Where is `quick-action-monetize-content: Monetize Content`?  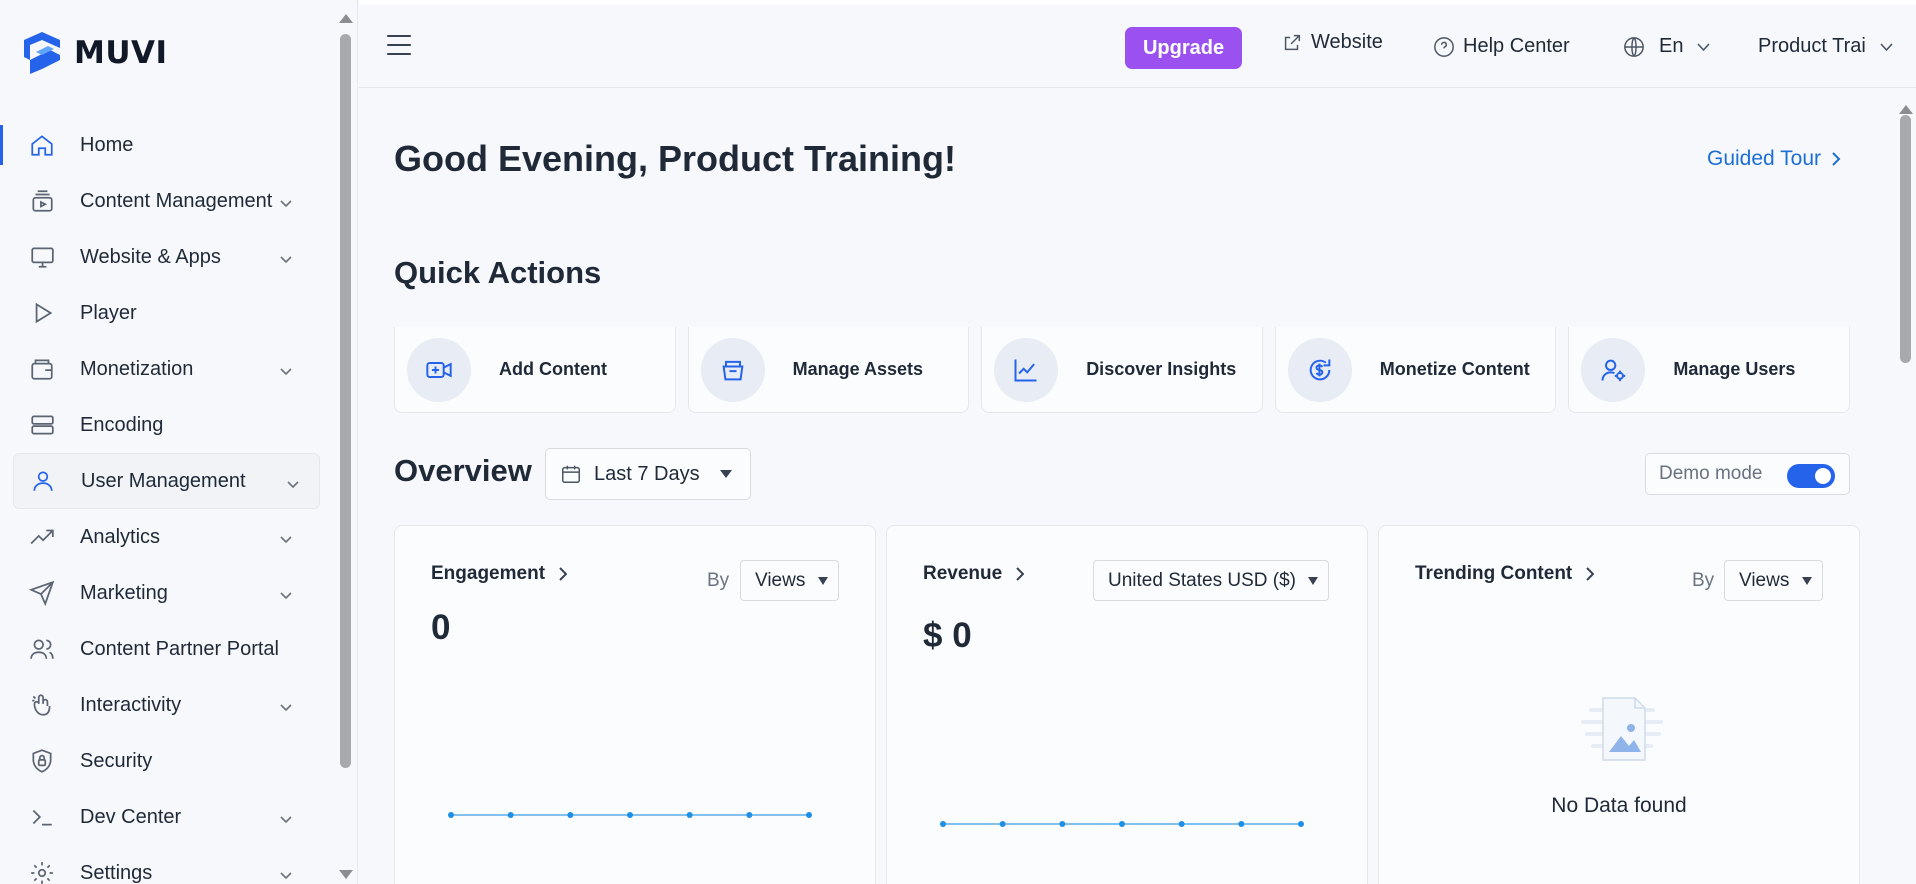 quick-action-monetize-content: Monetize Content is located at coordinates (1415, 370).